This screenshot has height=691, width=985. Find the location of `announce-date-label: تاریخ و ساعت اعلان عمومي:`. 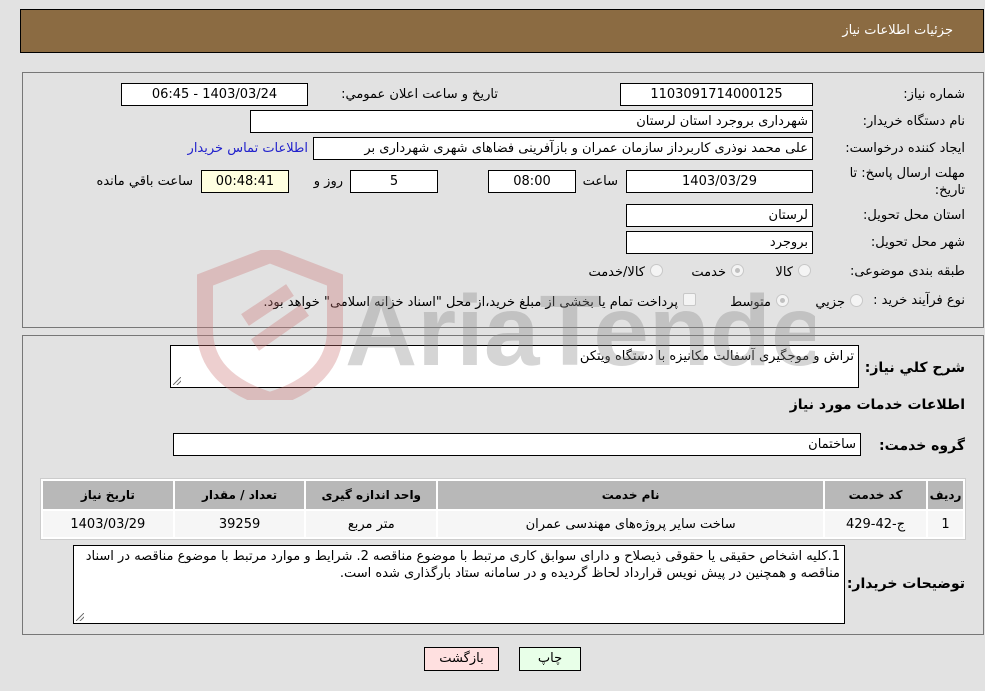

announce-date-label: تاریخ و ساعت اعلان عمومي: is located at coordinates (419, 94).